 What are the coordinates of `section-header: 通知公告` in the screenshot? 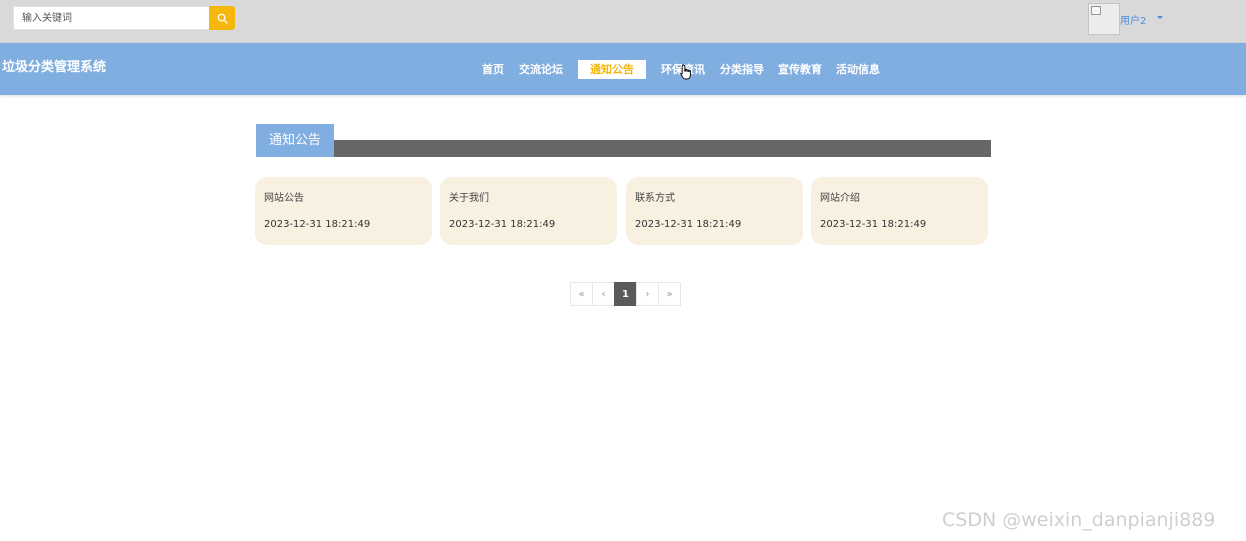 It's located at (623, 140).